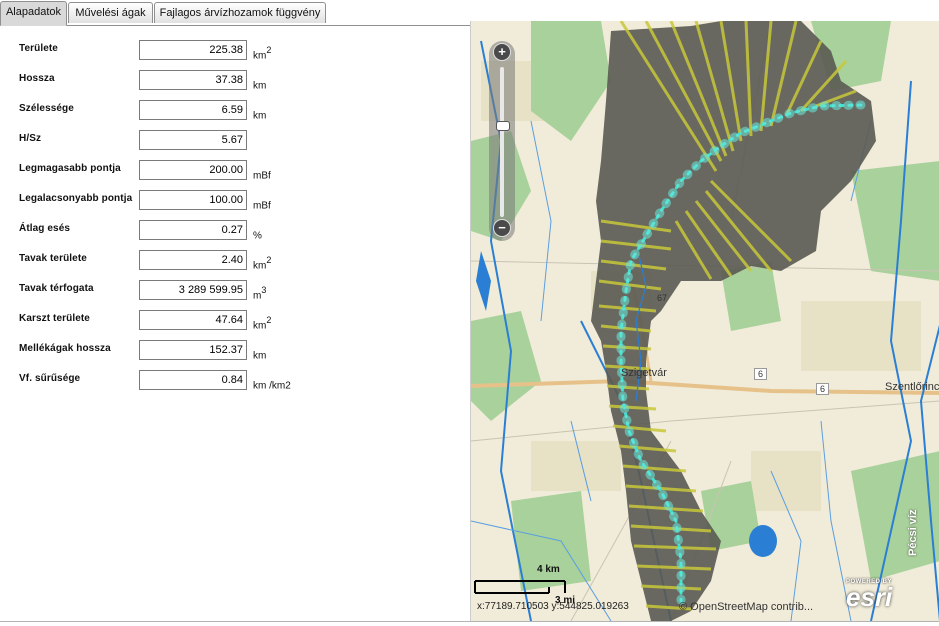  What do you see at coordinates (502, 228) in the screenshot?
I see `zoom-out-icon: −` at bounding box center [502, 228].